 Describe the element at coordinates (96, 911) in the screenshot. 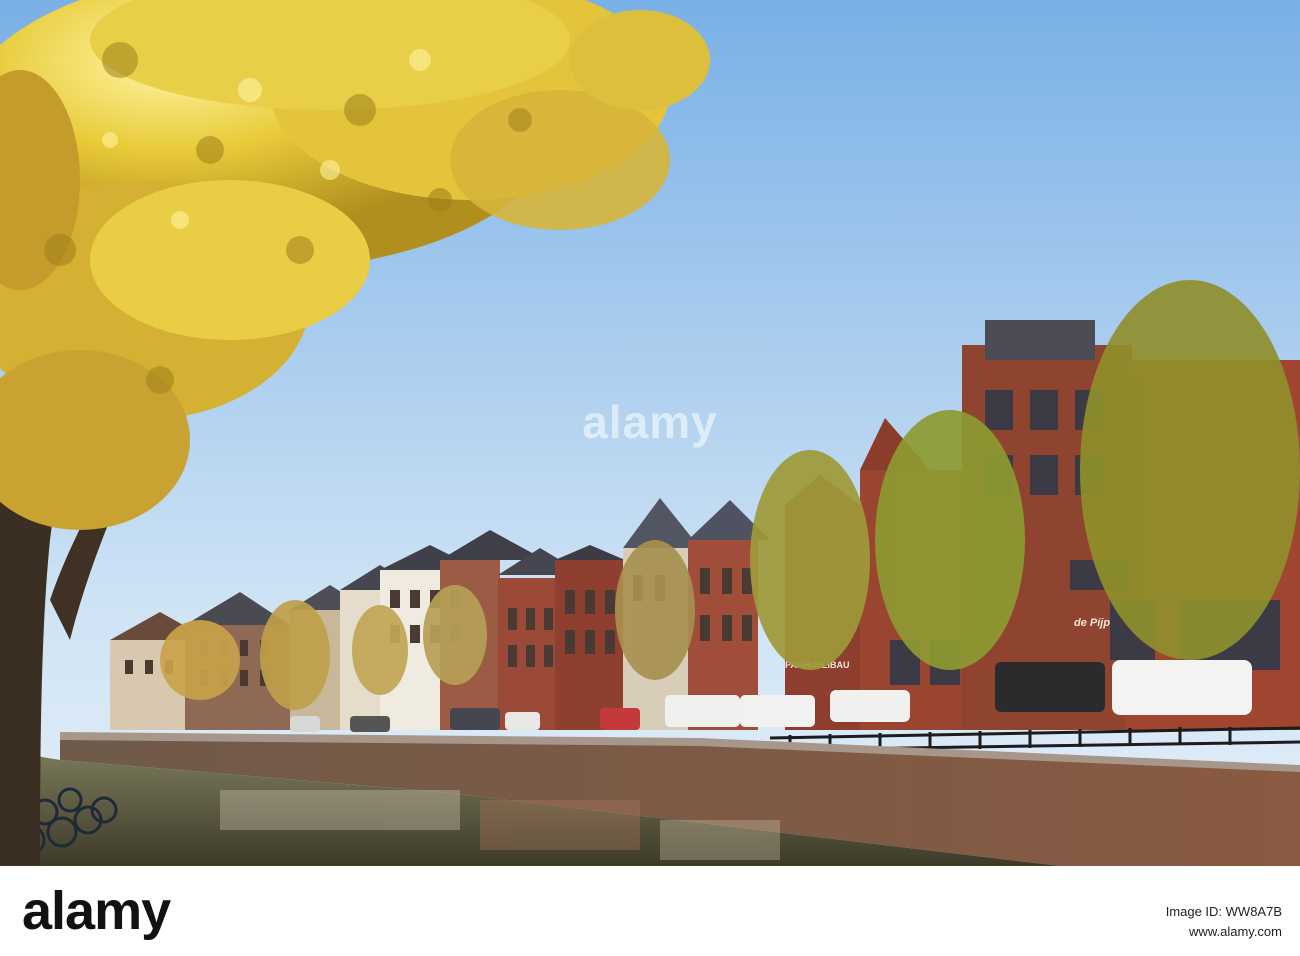

I see `alamy-logo: alamy` at that location.